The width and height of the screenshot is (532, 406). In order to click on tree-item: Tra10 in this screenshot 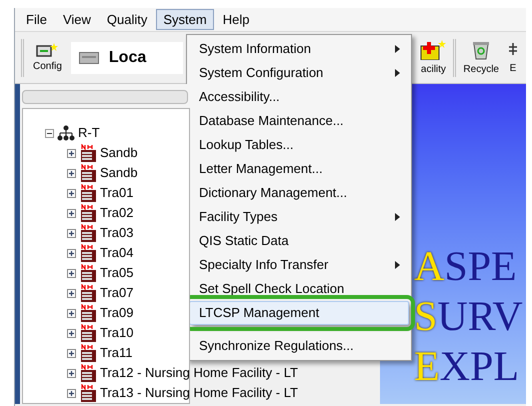, I will do `click(117, 333)`.